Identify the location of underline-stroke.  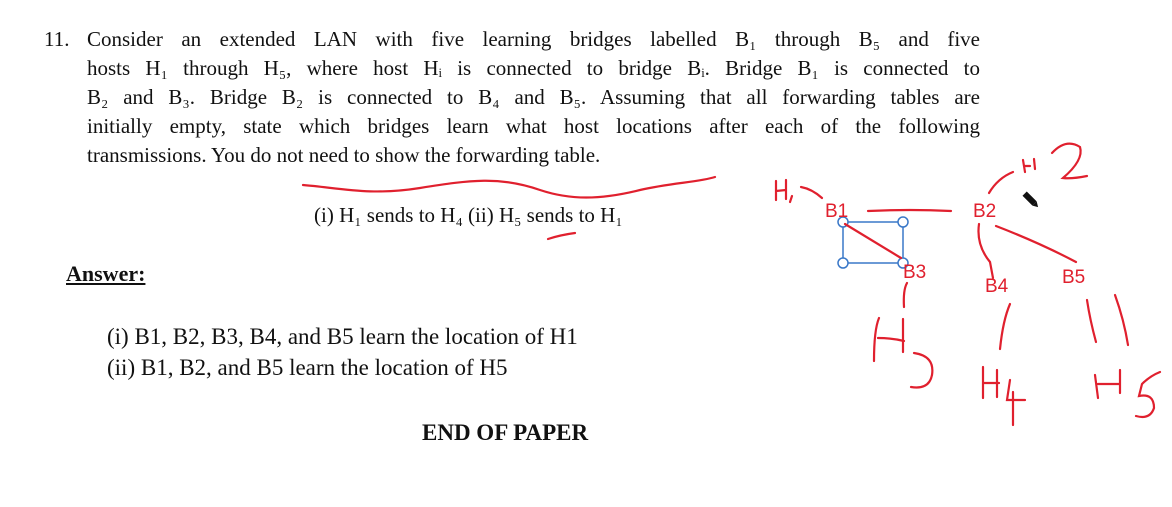
(509, 187).